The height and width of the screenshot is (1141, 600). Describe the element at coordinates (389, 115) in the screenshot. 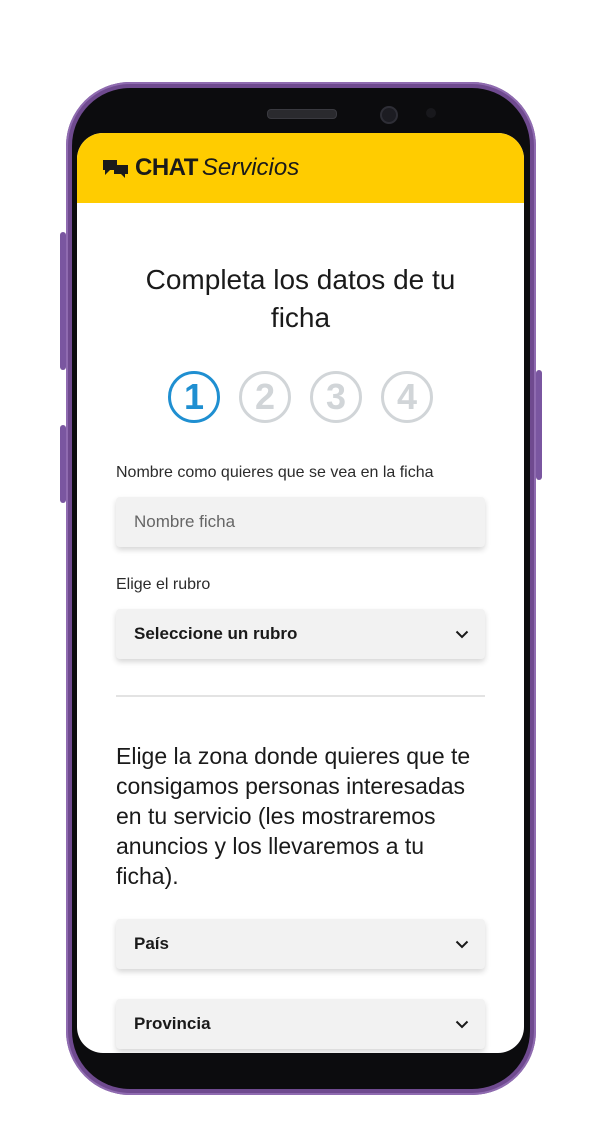

I see `front-camera` at that location.